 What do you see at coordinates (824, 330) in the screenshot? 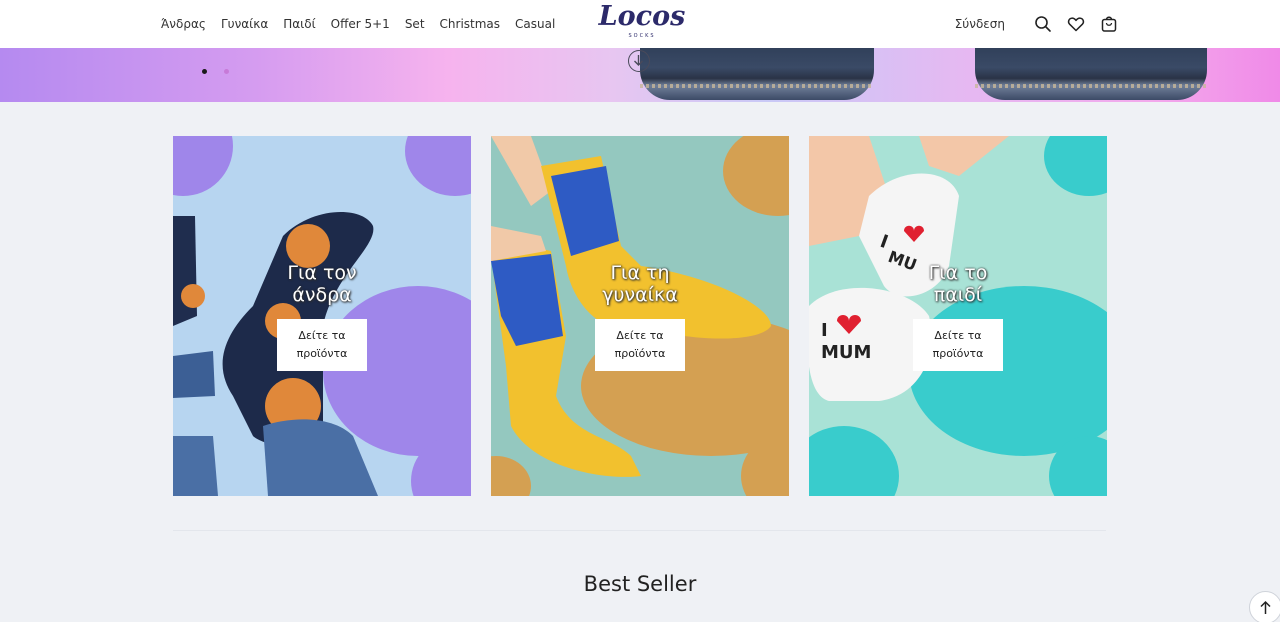
I see `svg-text: I` at bounding box center [824, 330].